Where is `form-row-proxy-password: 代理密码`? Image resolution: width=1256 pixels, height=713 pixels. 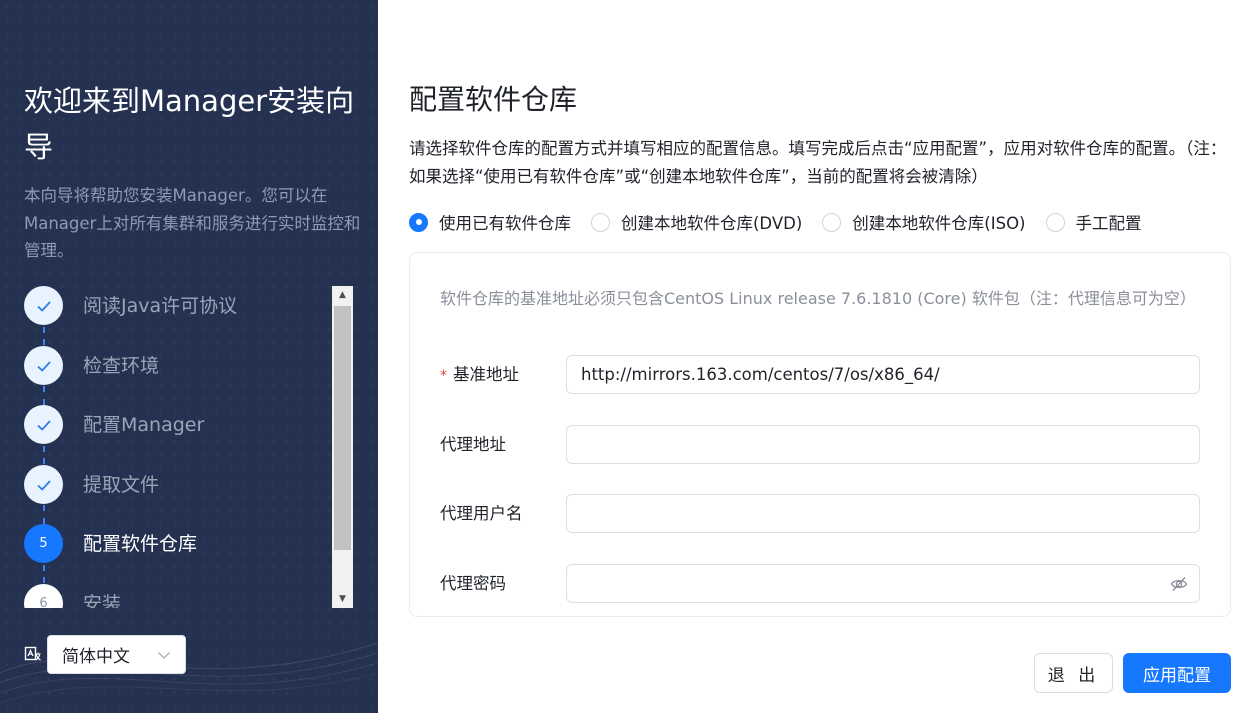
form-row-proxy-password: 代理密码 is located at coordinates (821, 583).